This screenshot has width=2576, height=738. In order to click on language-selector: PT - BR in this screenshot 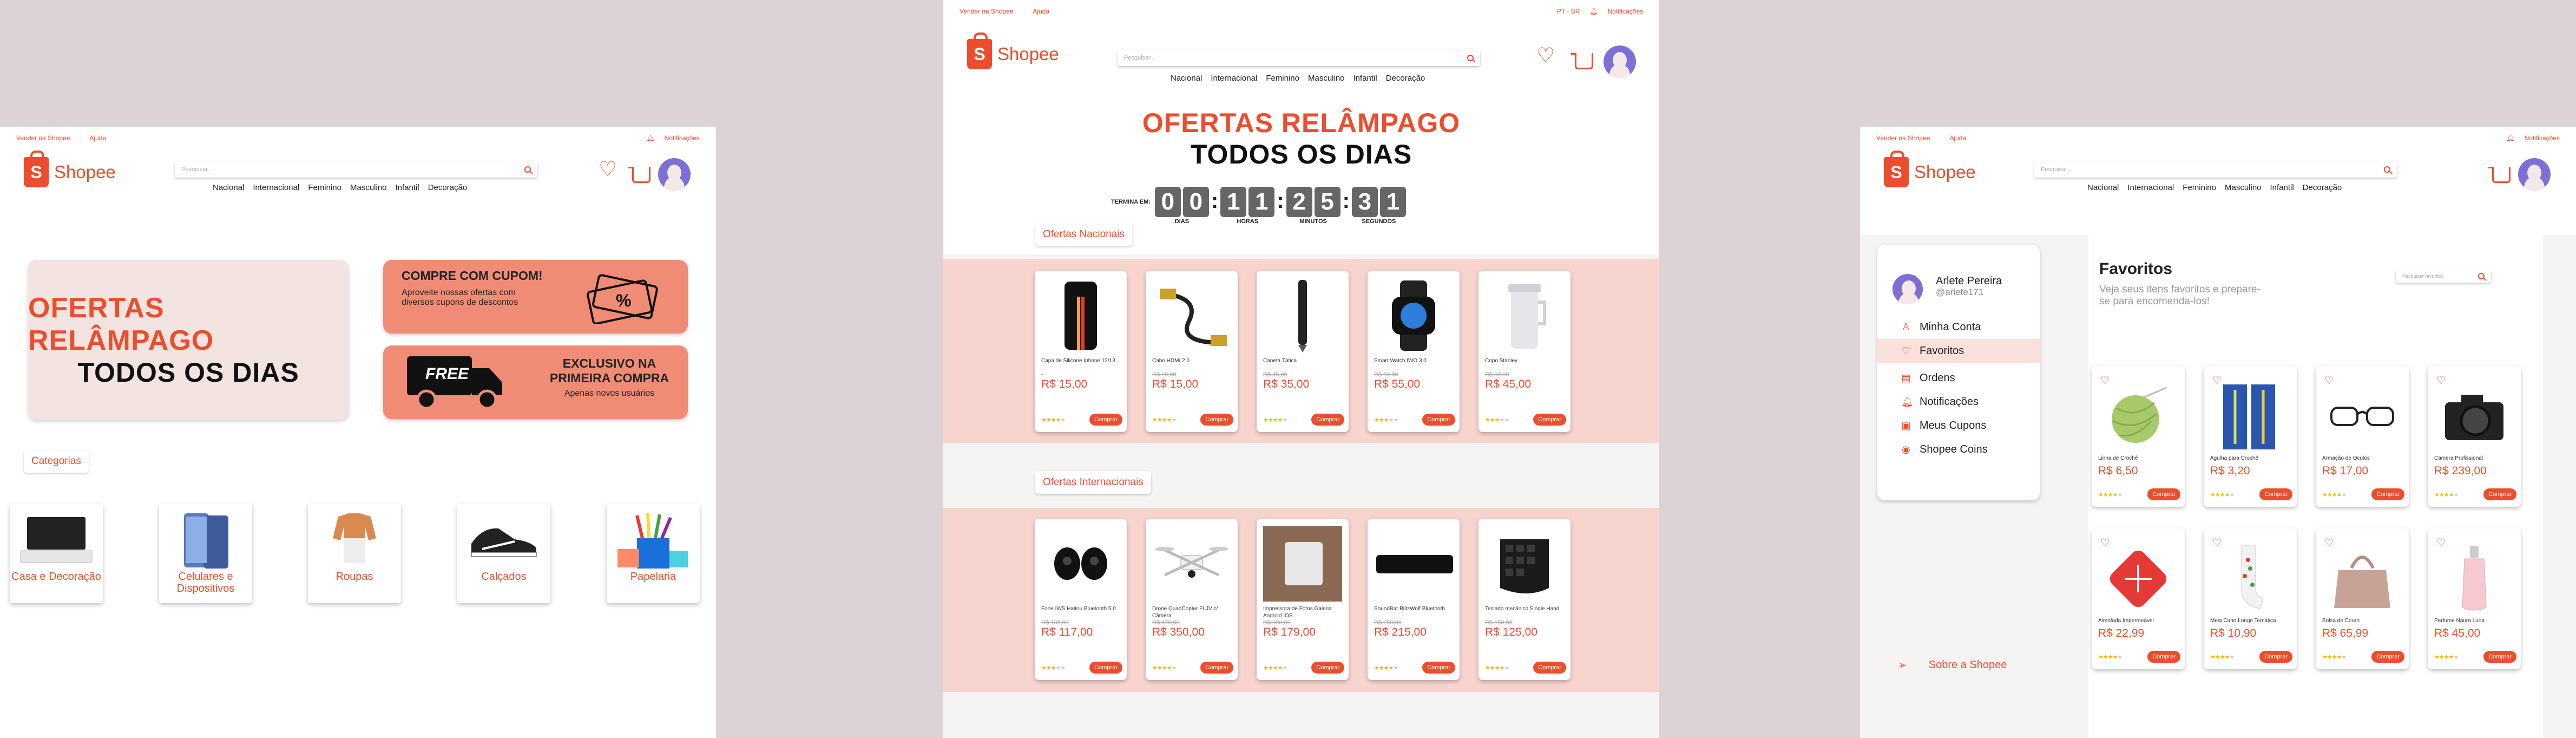, I will do `click(1568, 11)`.